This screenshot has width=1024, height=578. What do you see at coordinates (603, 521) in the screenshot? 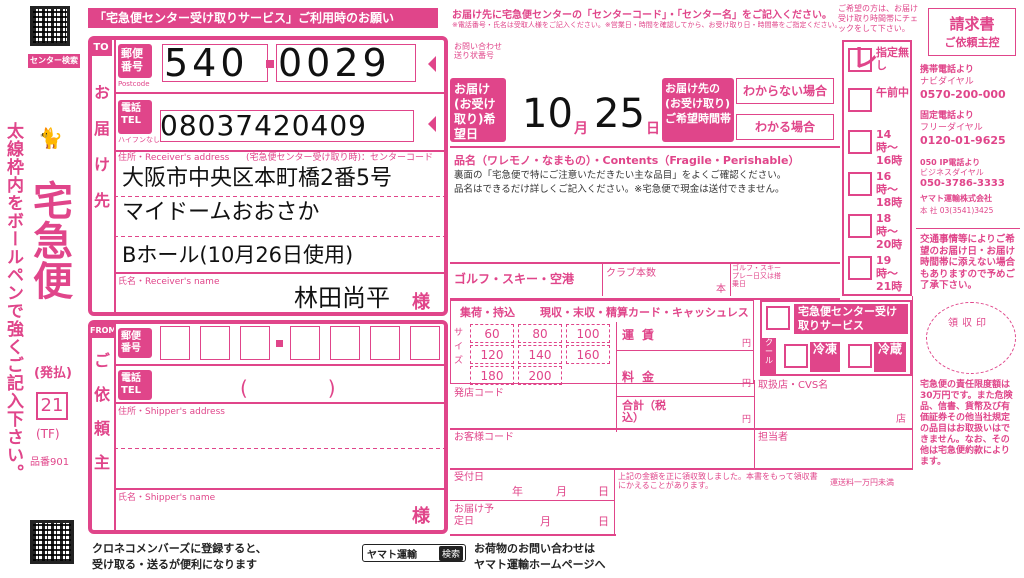
I see `planned-day: 日` at bounding box center [603, 521].